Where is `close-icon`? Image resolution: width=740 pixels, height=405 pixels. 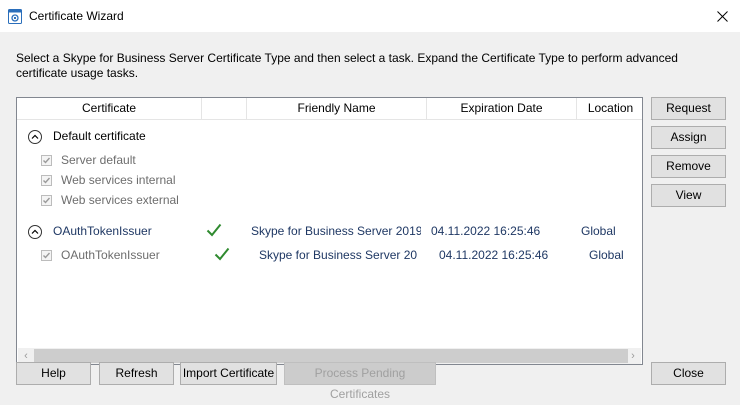
close-icon is located at coordinates (722, 16).